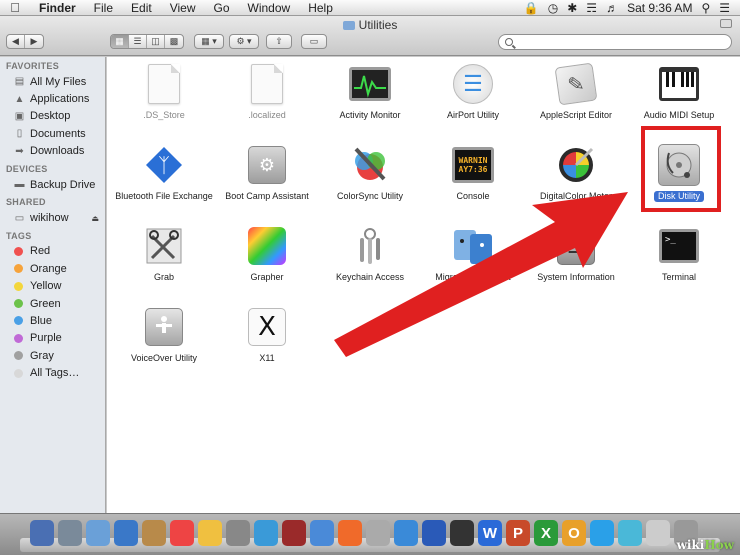  I want to click on list-view-button: ☰, so click(138, 41).